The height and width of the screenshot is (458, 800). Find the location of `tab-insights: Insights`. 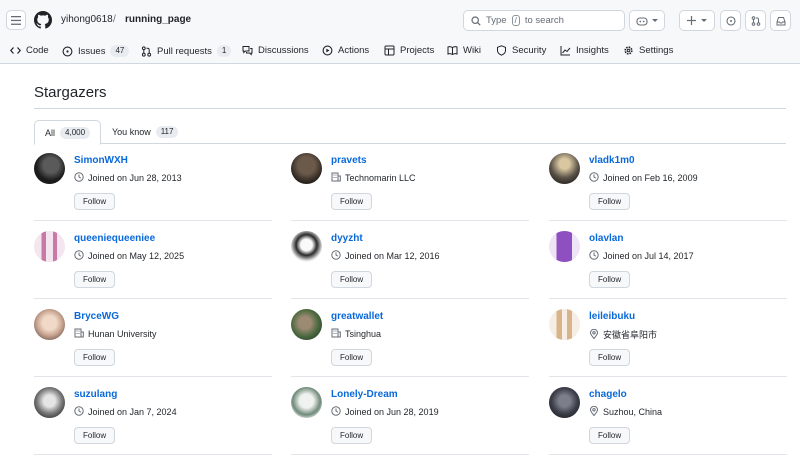

tab-insights: Insights is located at coordinates (584, 50).